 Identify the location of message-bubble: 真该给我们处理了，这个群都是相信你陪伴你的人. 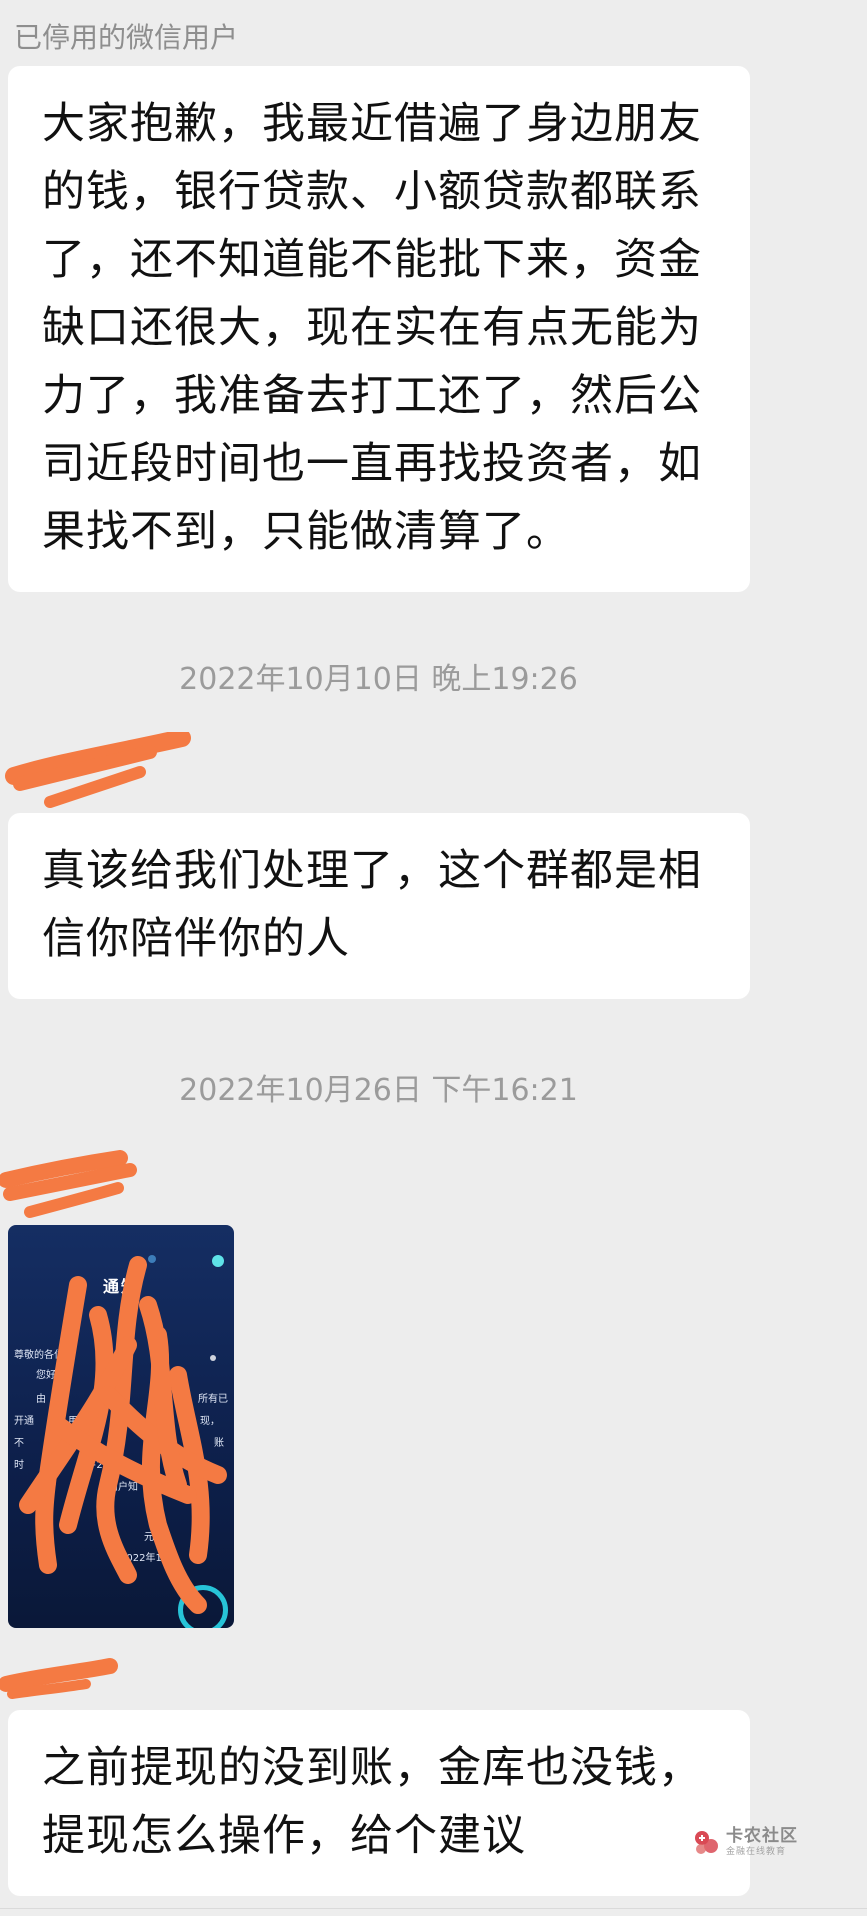
(379, 906).